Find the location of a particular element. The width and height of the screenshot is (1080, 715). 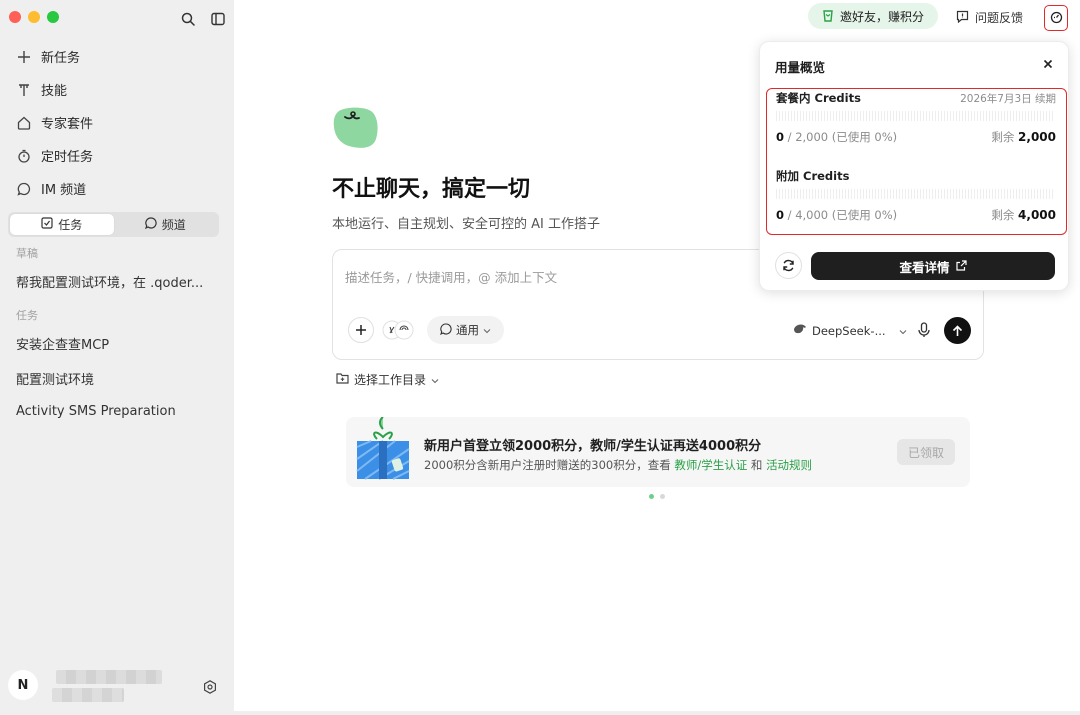

page-subtitle: 本地运行、自主规划、安全可控的 AI 工作搭子 is located at coordinates (466, 224).